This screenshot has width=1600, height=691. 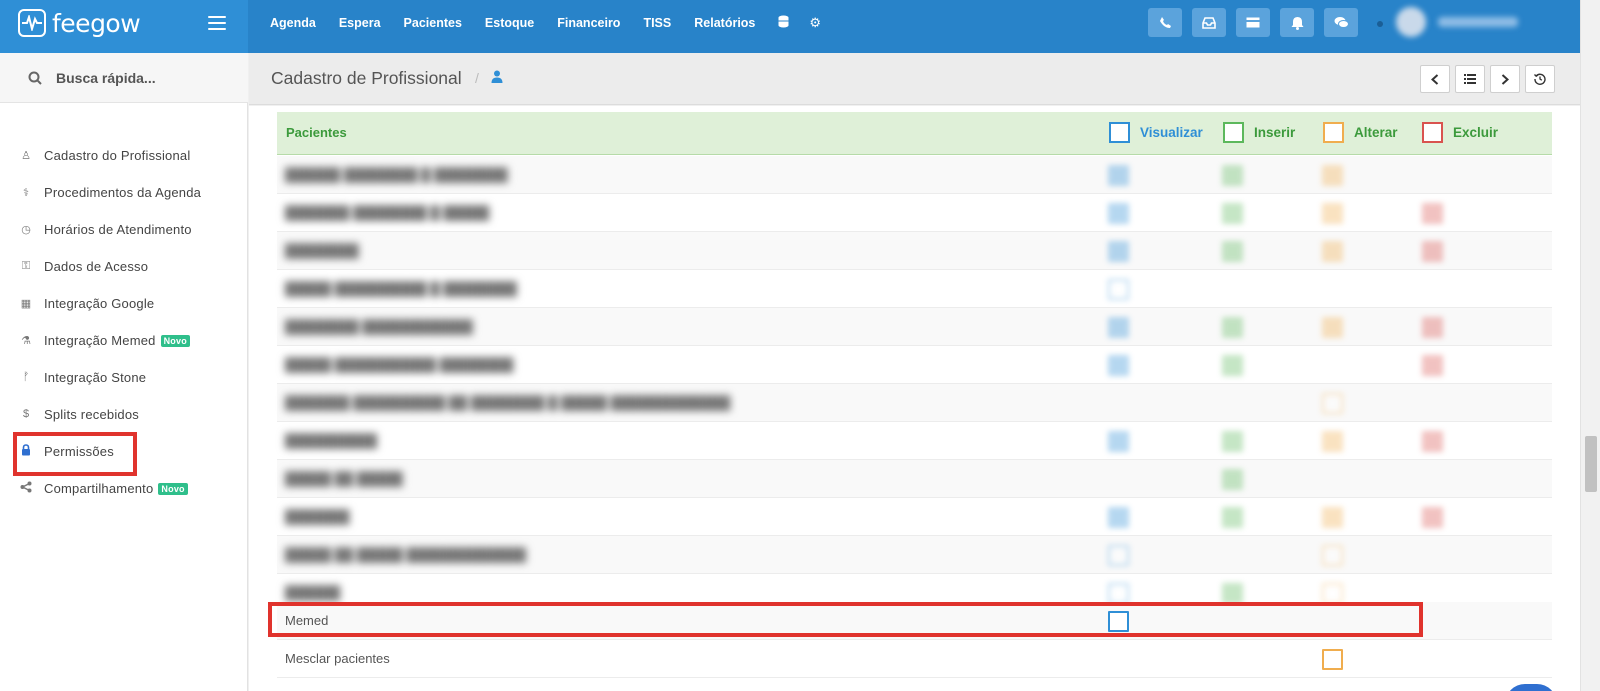 What do you see at coordinates (379, 326) in the screenshot?
I see `row-label-redacted: ████████ ████████████` at bounding box center [379, 326].